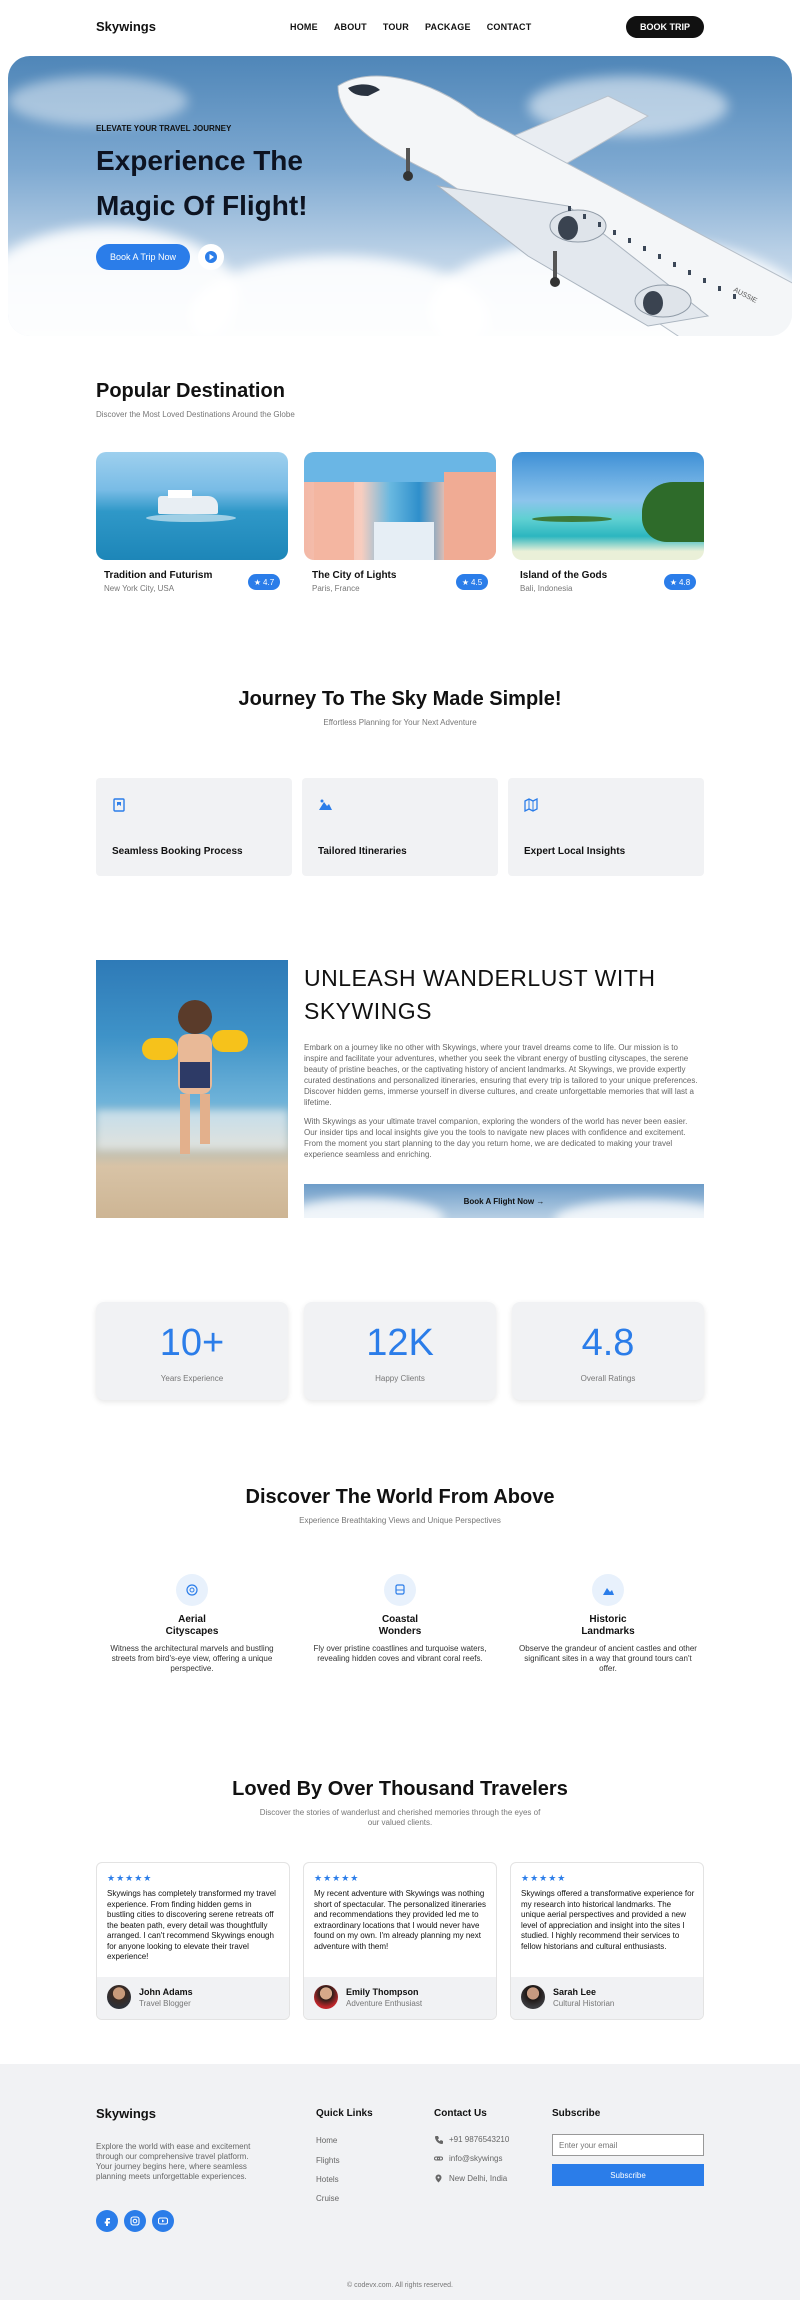 The image size is (800, 2300). I want to click on phone-icon, so click(439, 2140).